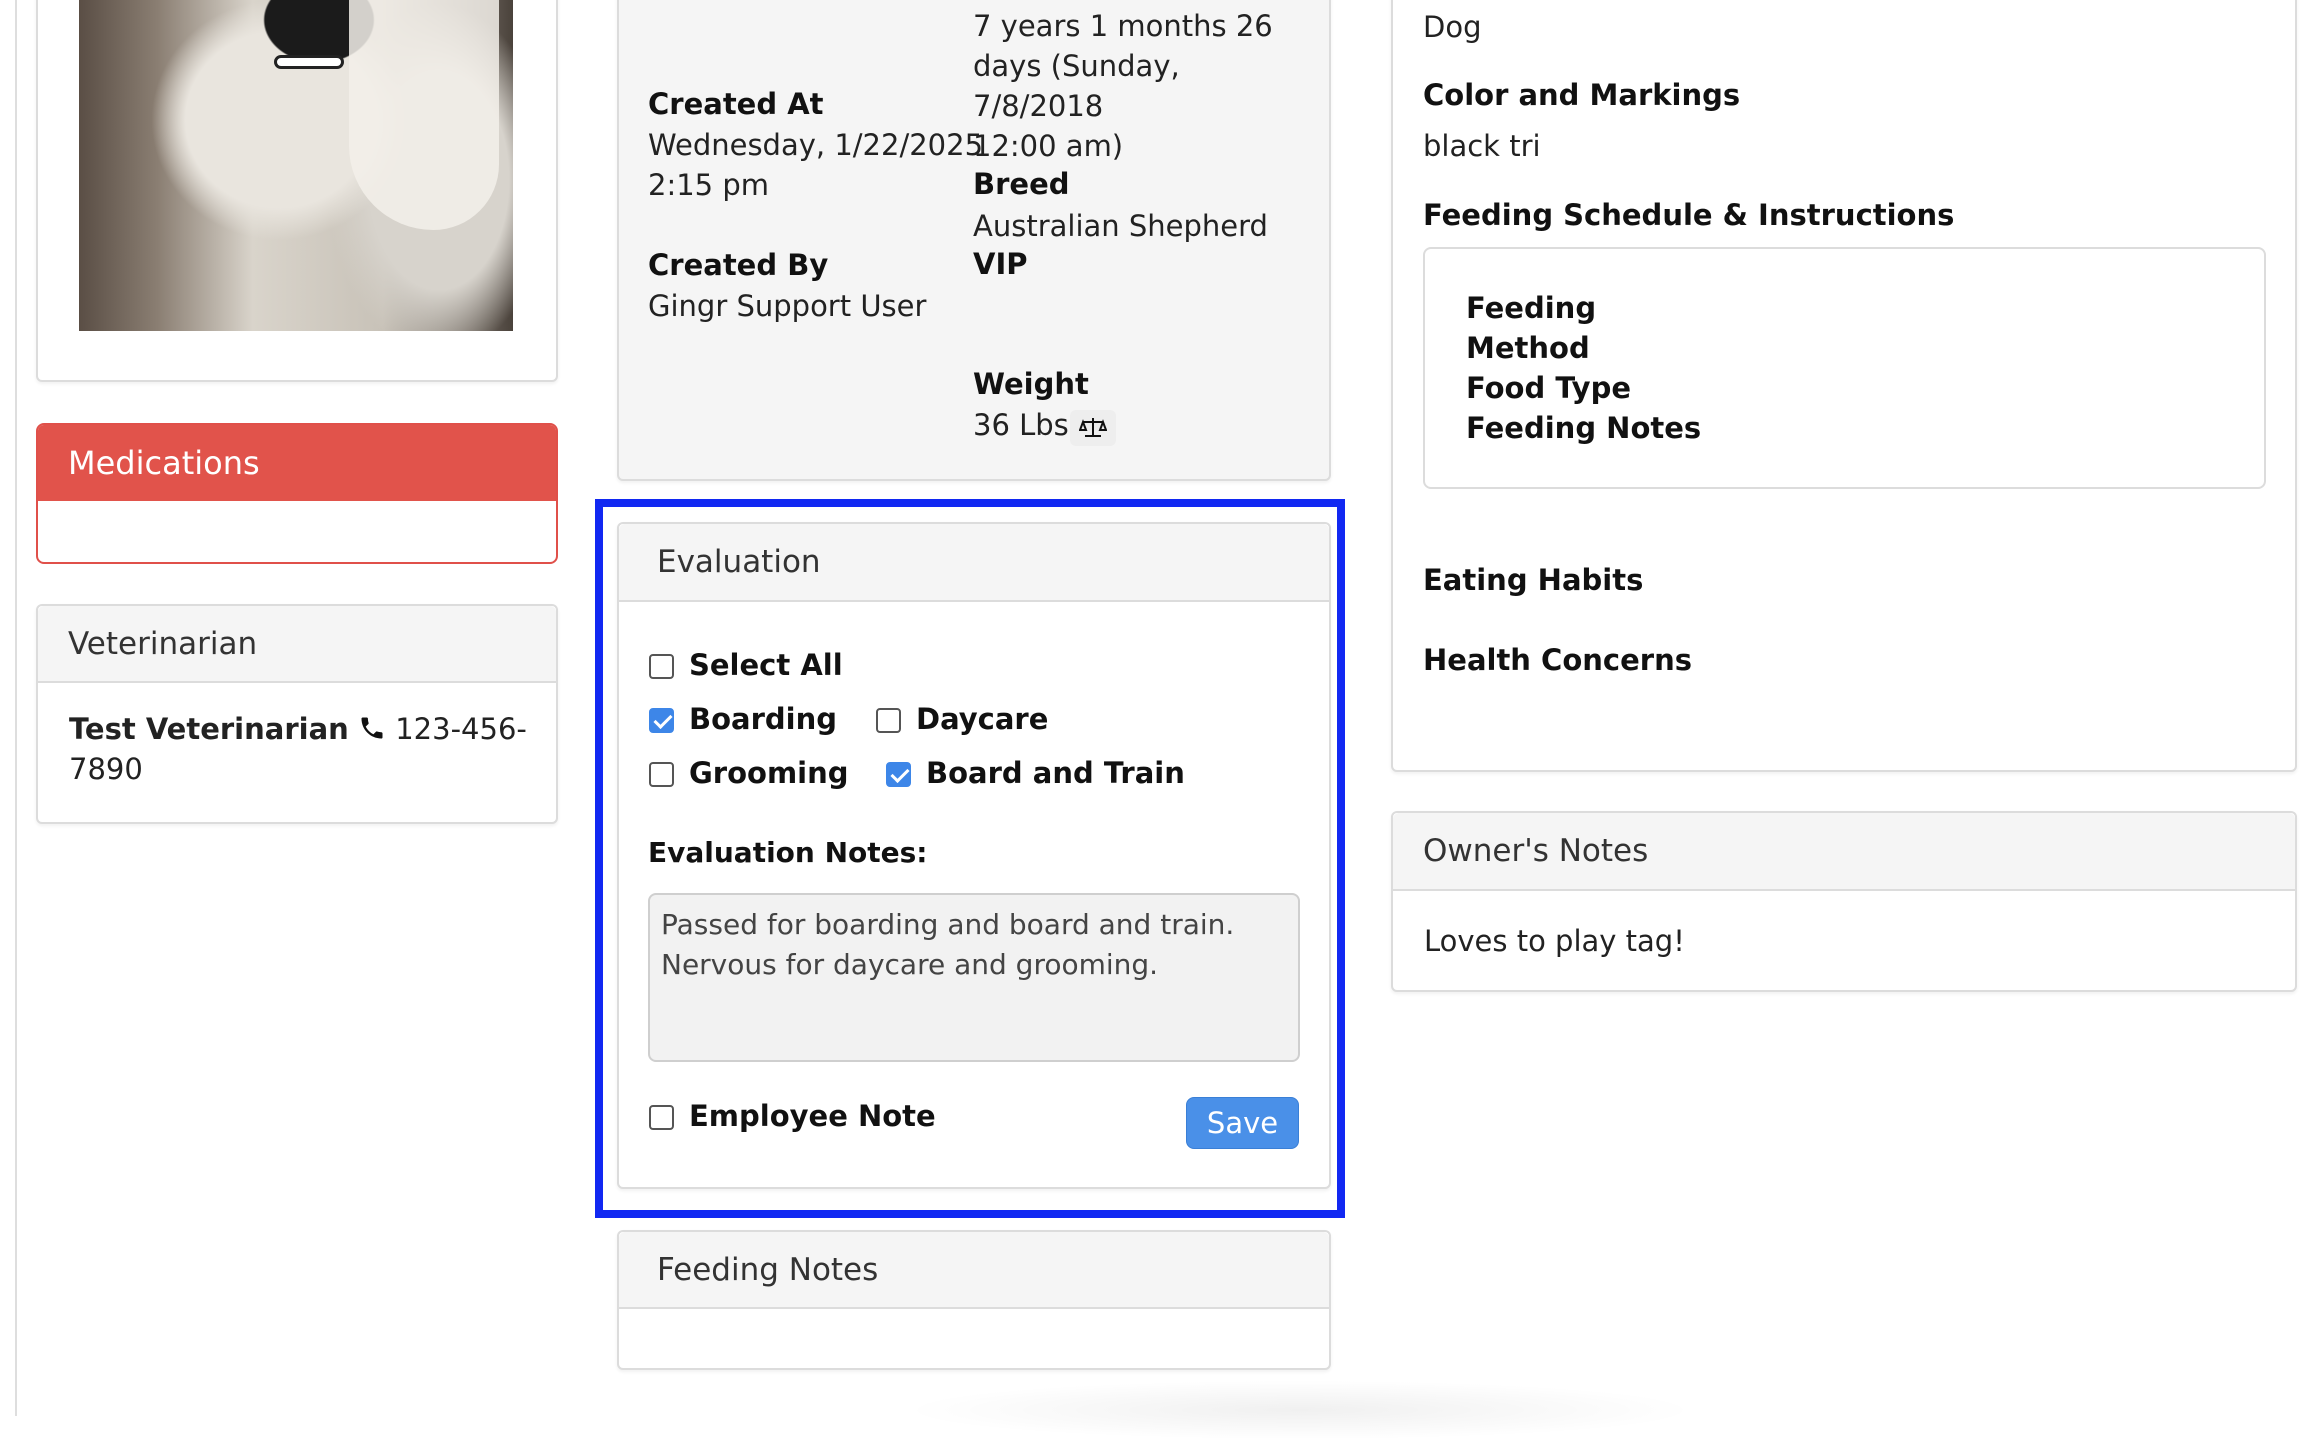 The image size is (2322, 1440). Describe the element at coordinates (739, 562) in the screenshot. I see `evaluation-title: Evaluation` at that location.